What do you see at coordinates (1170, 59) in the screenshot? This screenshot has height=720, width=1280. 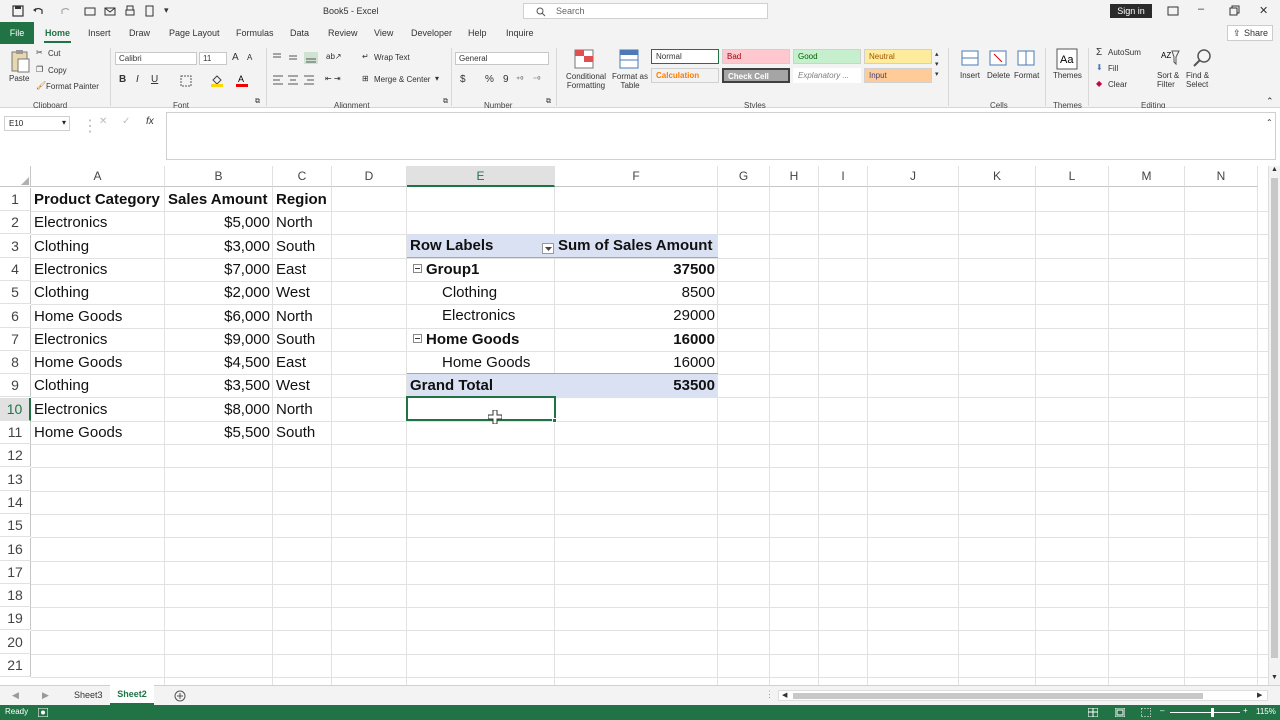 I see `sort-filter-icon: AZ` at bounding box center [1170, 59].